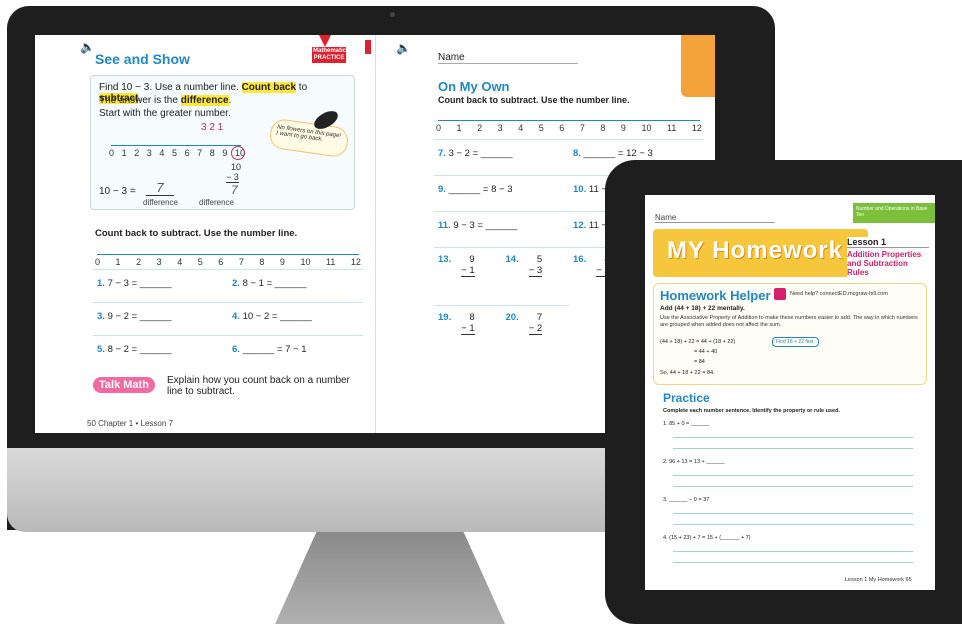  What do you see at coordinates (539, 259) in the screenshot?
I see `vertical-top: 5` at bounding box center [539, 259].